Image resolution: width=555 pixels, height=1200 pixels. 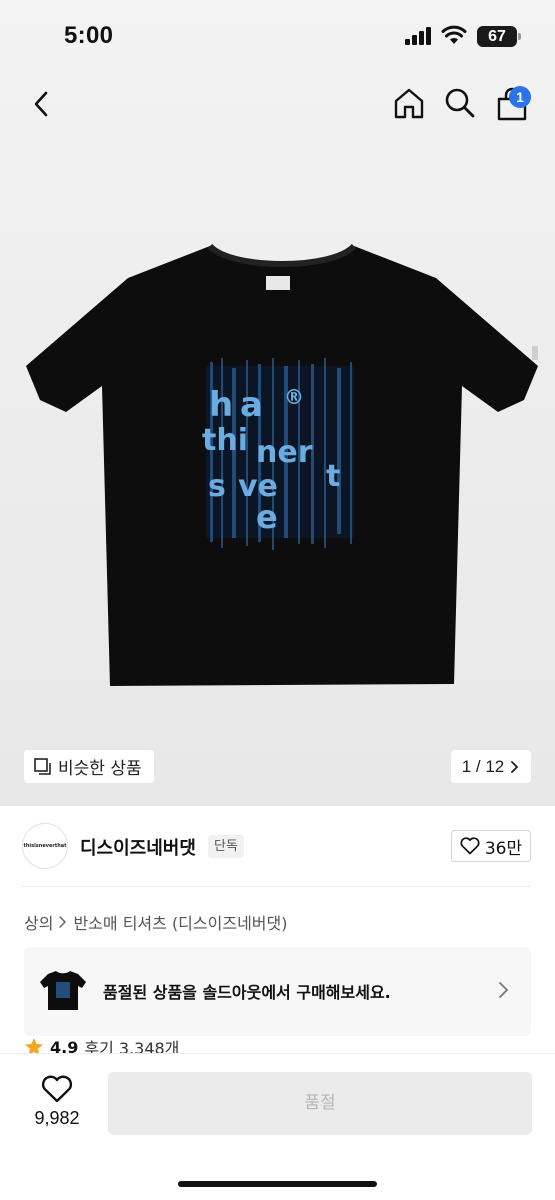 What do you see at coordinates (277, 35) in the screenshot?
I see `status-bar: 5:00 67` at bounding box center [277, 35].